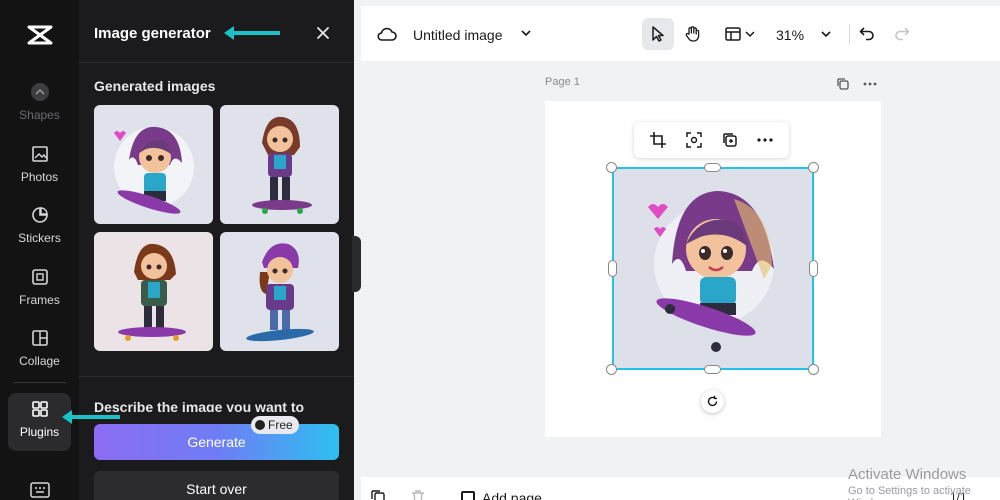 This screenshot has width=1000, height=500. I want to click on collage-icon, so click(39, 338).